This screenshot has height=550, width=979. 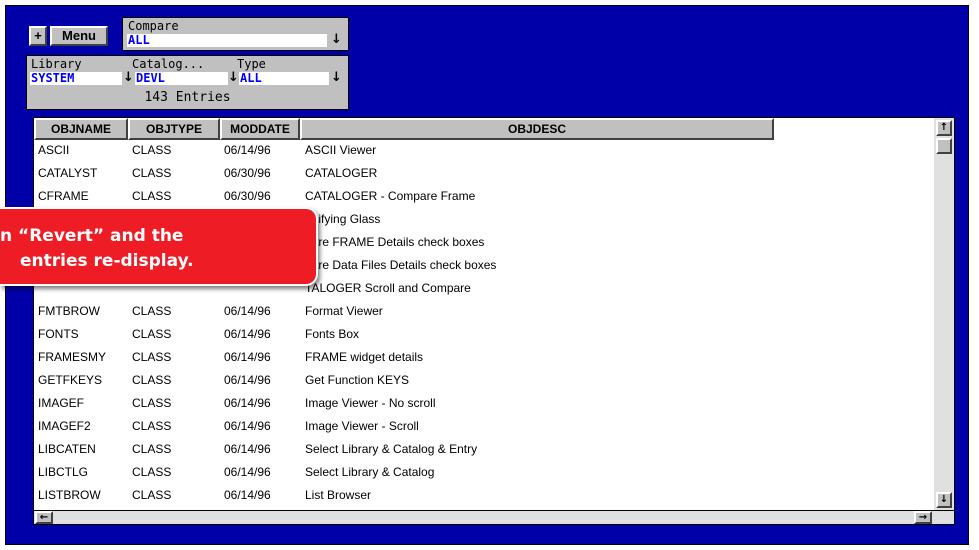 What do you see at coordinates (338, 495) in the screenshot?
I see `table-cell-desc: List Browser` at bounding box center [338, 495].